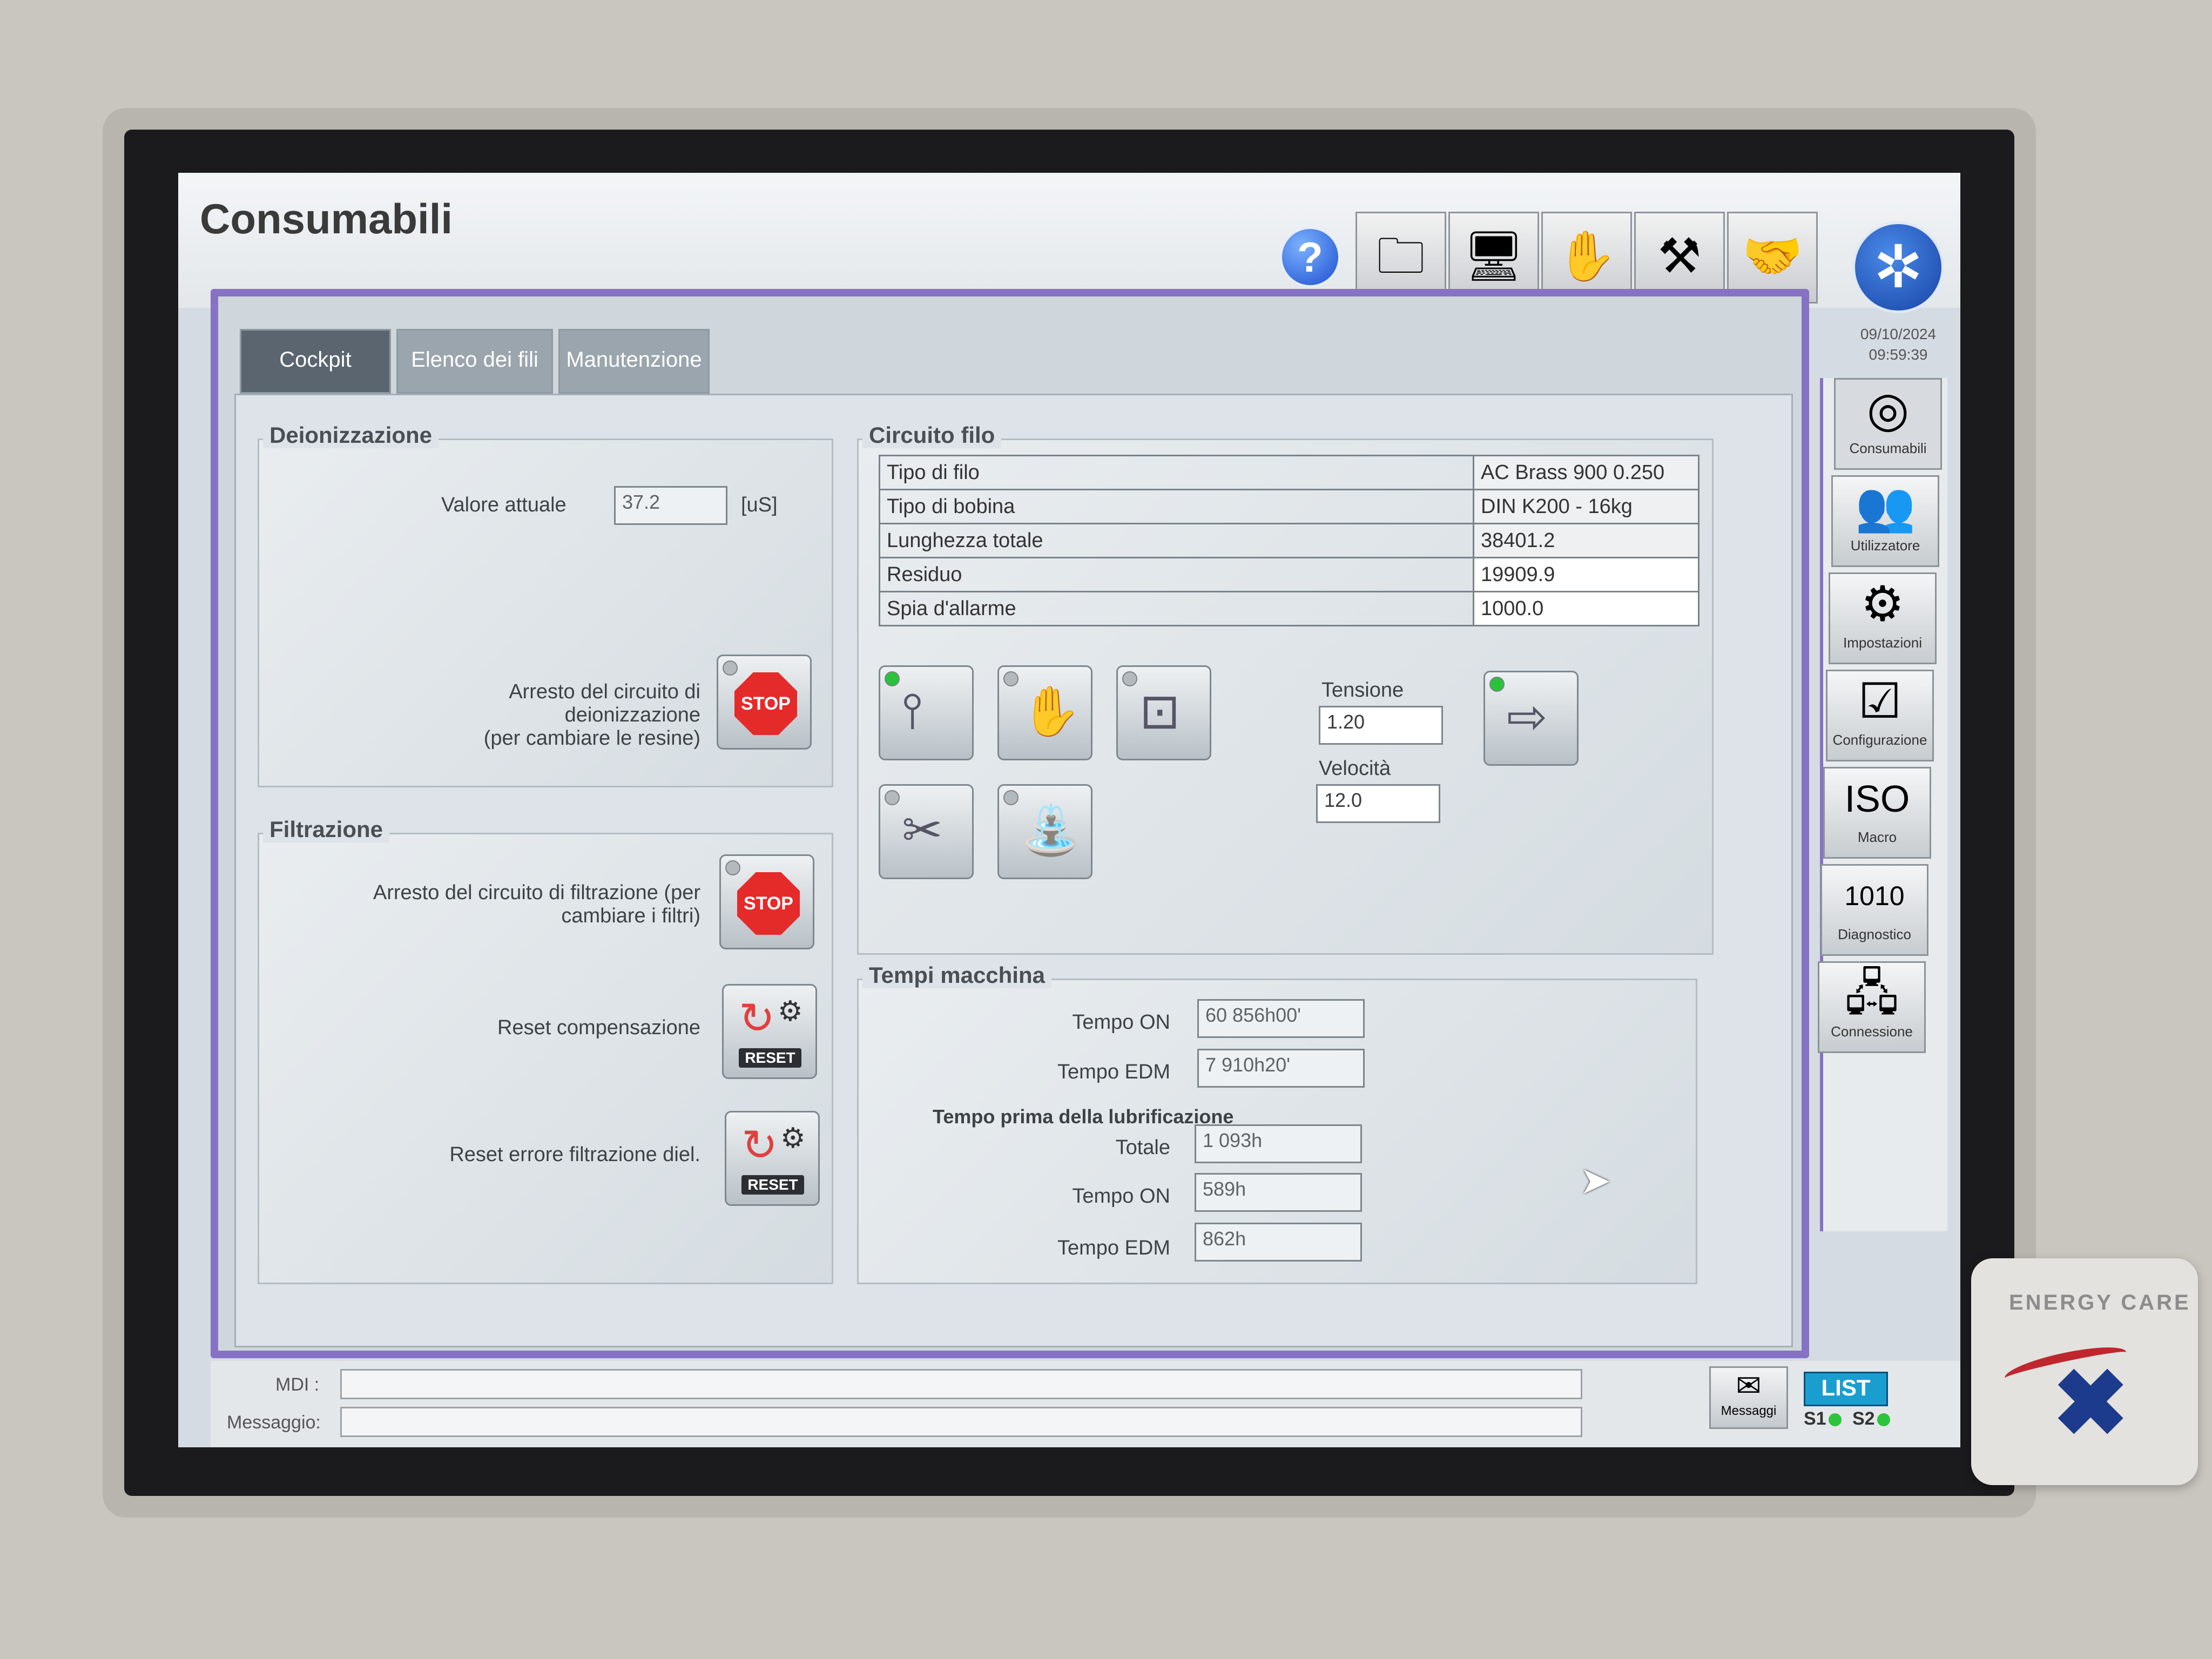  Describe the element at coordinates (772, 1158) in the screenshot. I see `reset-errore-button: ↻ ⚙ RESET` at that location.